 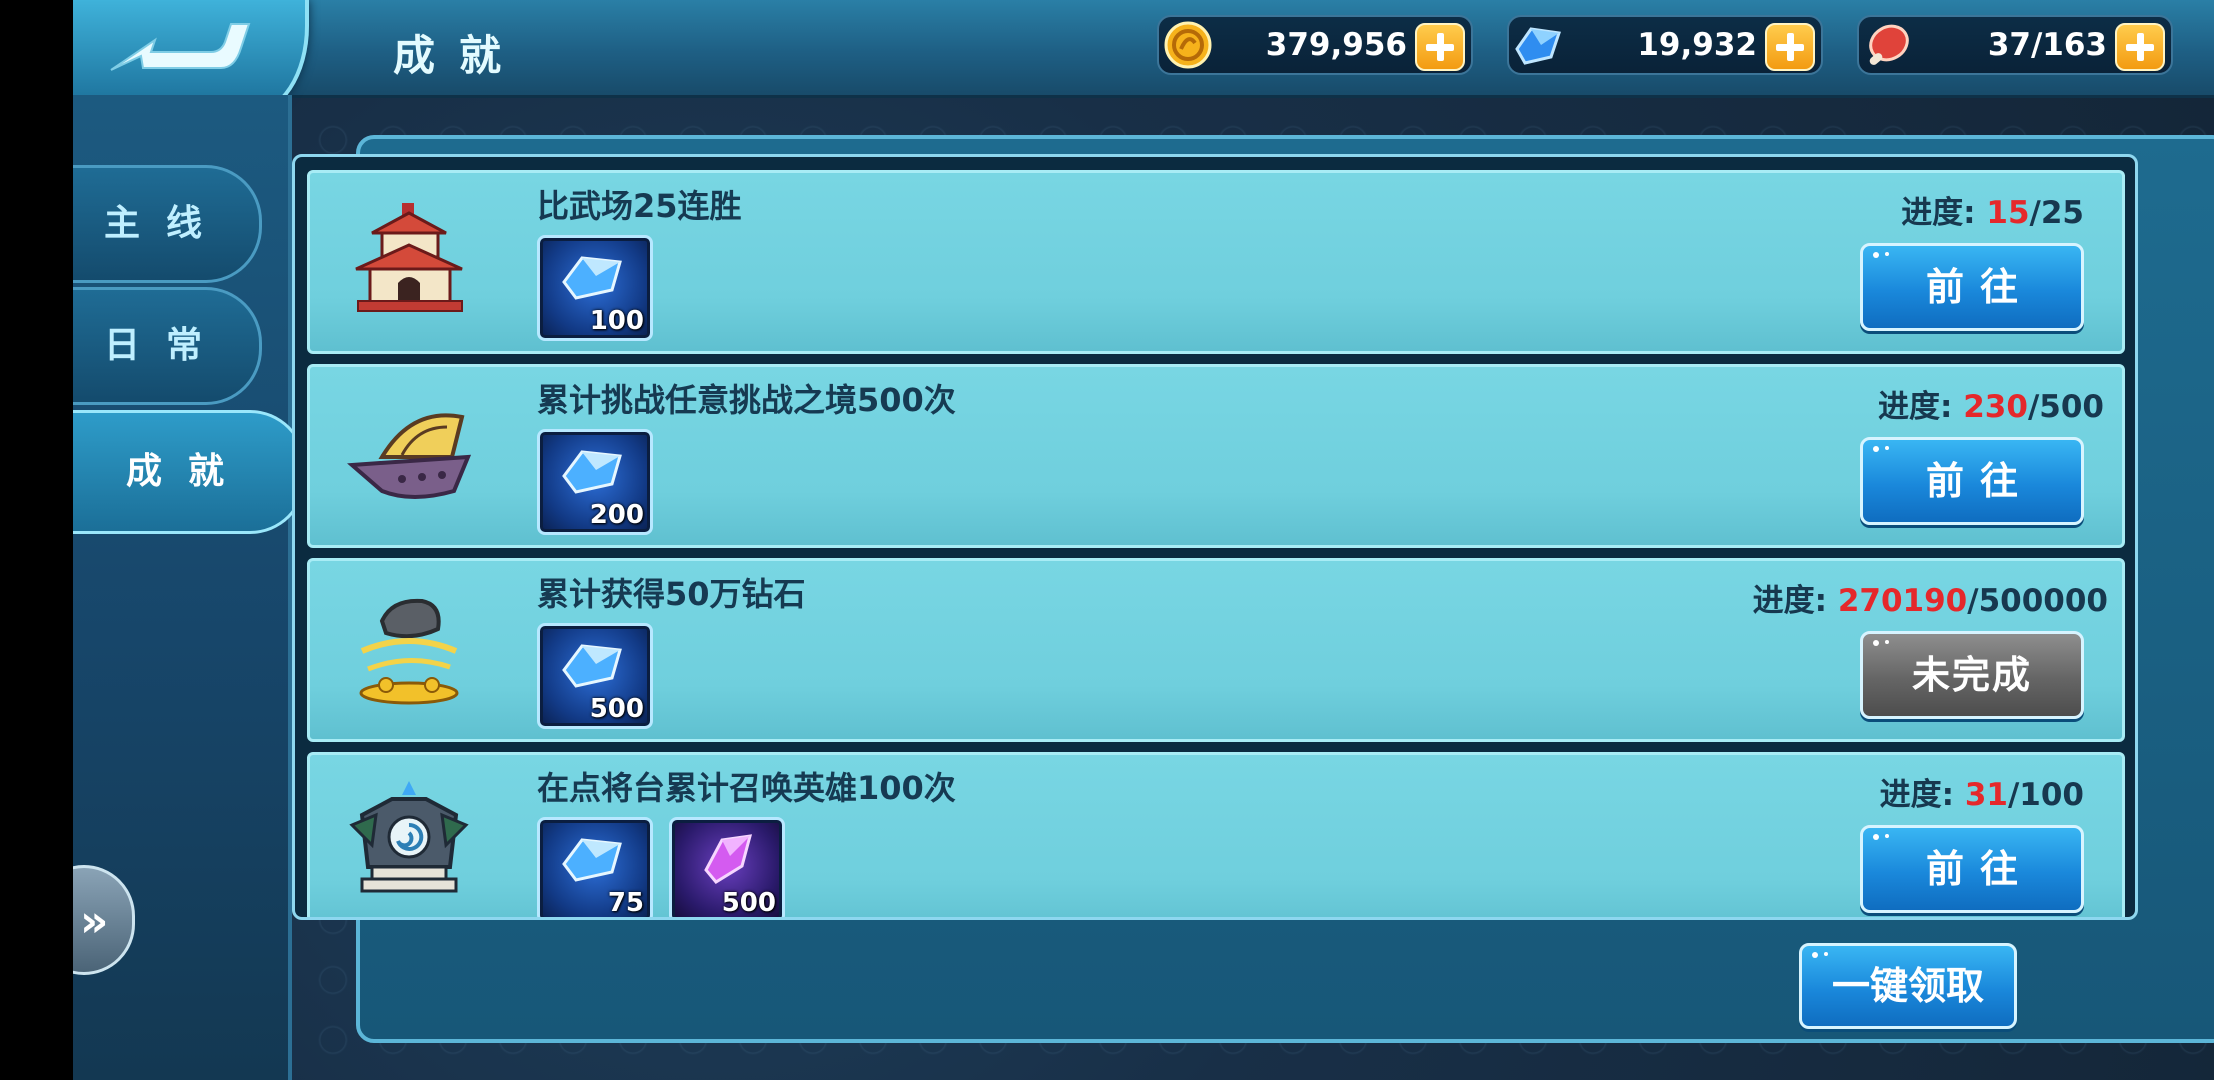 What do you see at coordinates (1216, 456) in the screenshot?
I see `achievement-row: 累计挑战任意挑战之境500次 200 进度: 230/500 前往` at bounding box center [1216, 456].